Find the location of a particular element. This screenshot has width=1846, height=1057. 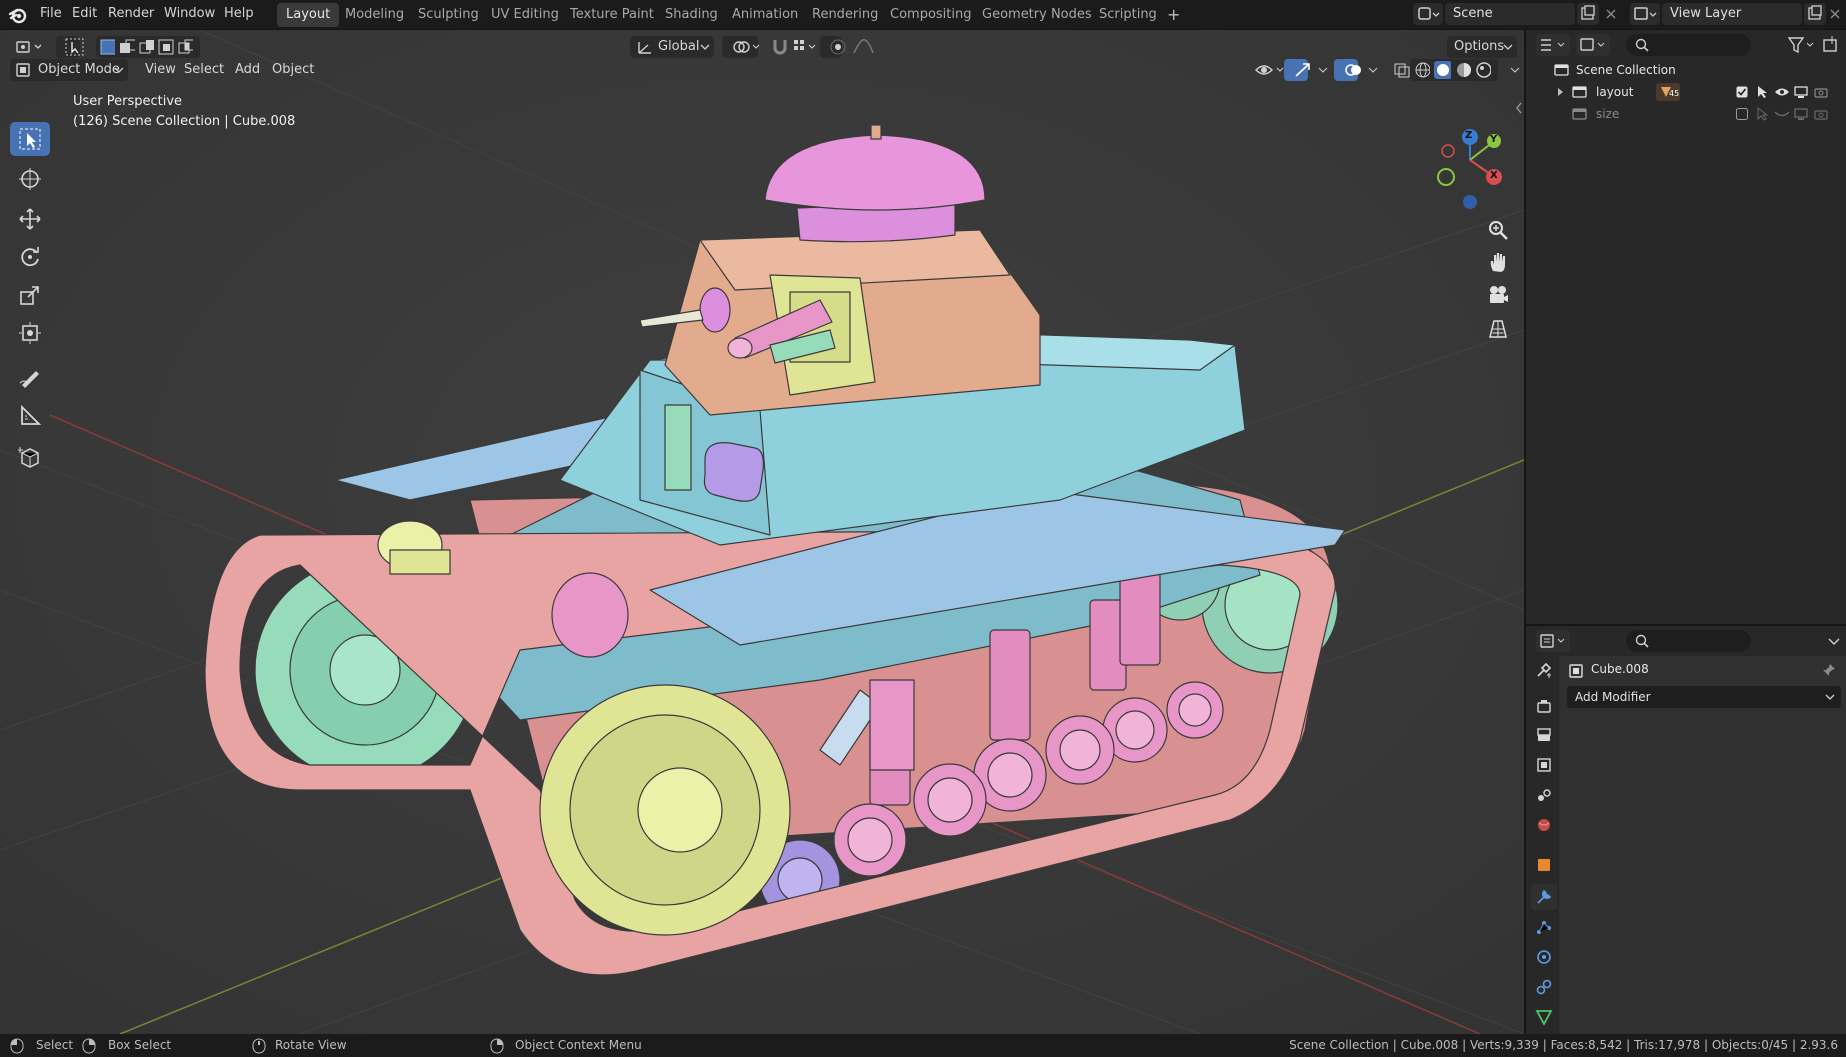

options-label: Options is located at coordinates (1479, 46).